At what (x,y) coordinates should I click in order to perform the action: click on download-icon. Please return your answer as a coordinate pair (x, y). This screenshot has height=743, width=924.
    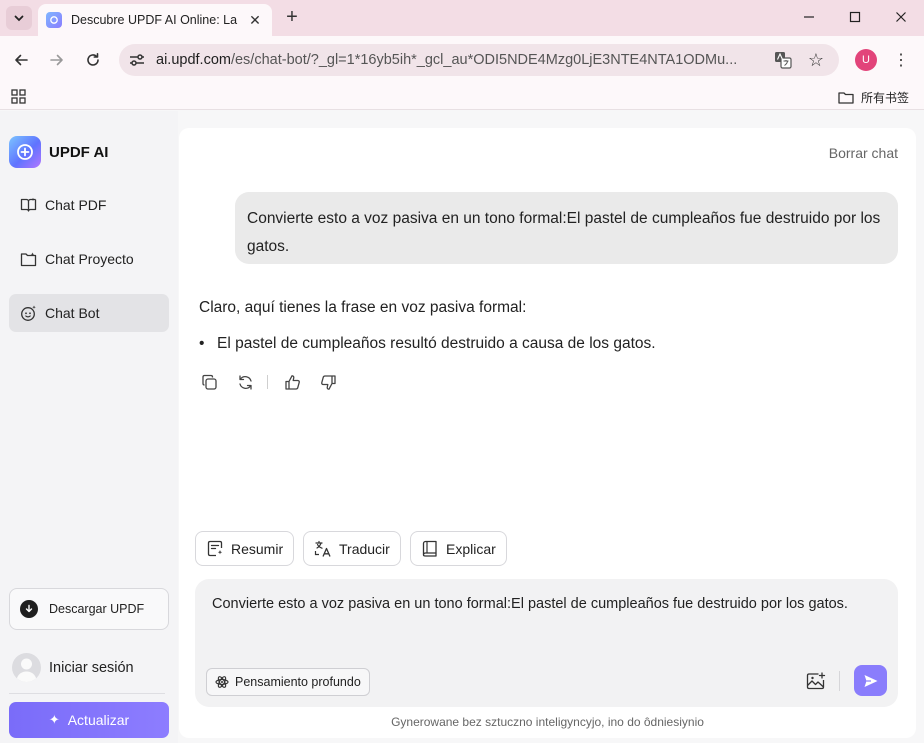
    Looking at the image, I should click on (29, 609).